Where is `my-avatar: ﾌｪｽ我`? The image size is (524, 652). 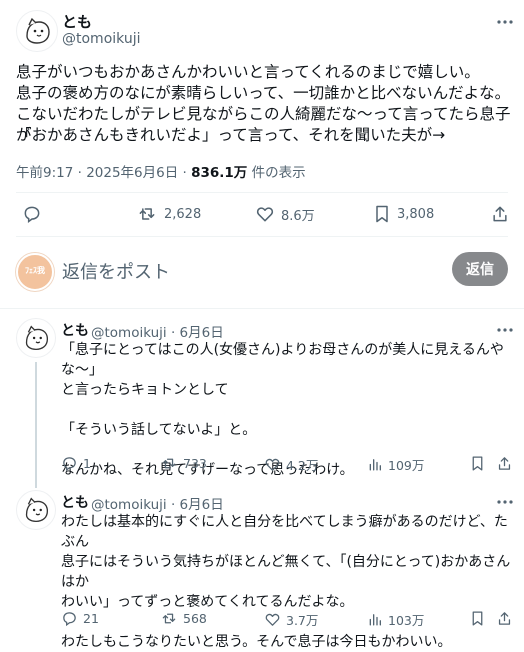
my-avatar: ﾌｪｽ我 is located at coordinates (35, 272).